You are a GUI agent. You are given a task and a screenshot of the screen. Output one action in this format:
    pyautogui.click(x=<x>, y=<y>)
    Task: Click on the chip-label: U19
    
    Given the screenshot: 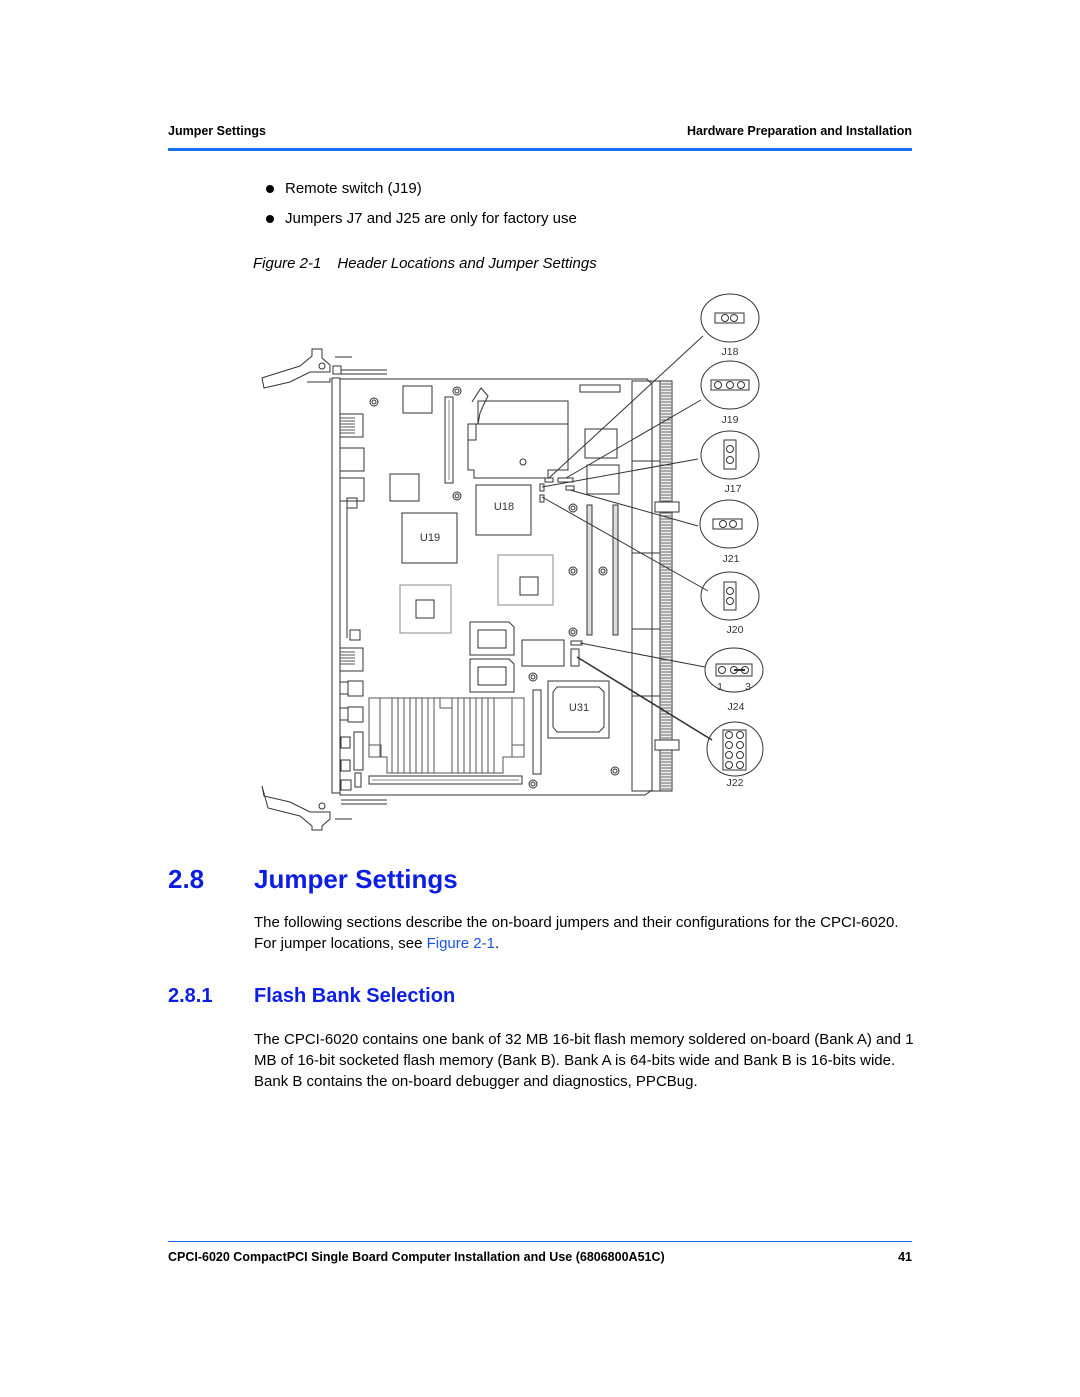 What is the action you would take?
    pyautogui.click(x=430, y=538)
    